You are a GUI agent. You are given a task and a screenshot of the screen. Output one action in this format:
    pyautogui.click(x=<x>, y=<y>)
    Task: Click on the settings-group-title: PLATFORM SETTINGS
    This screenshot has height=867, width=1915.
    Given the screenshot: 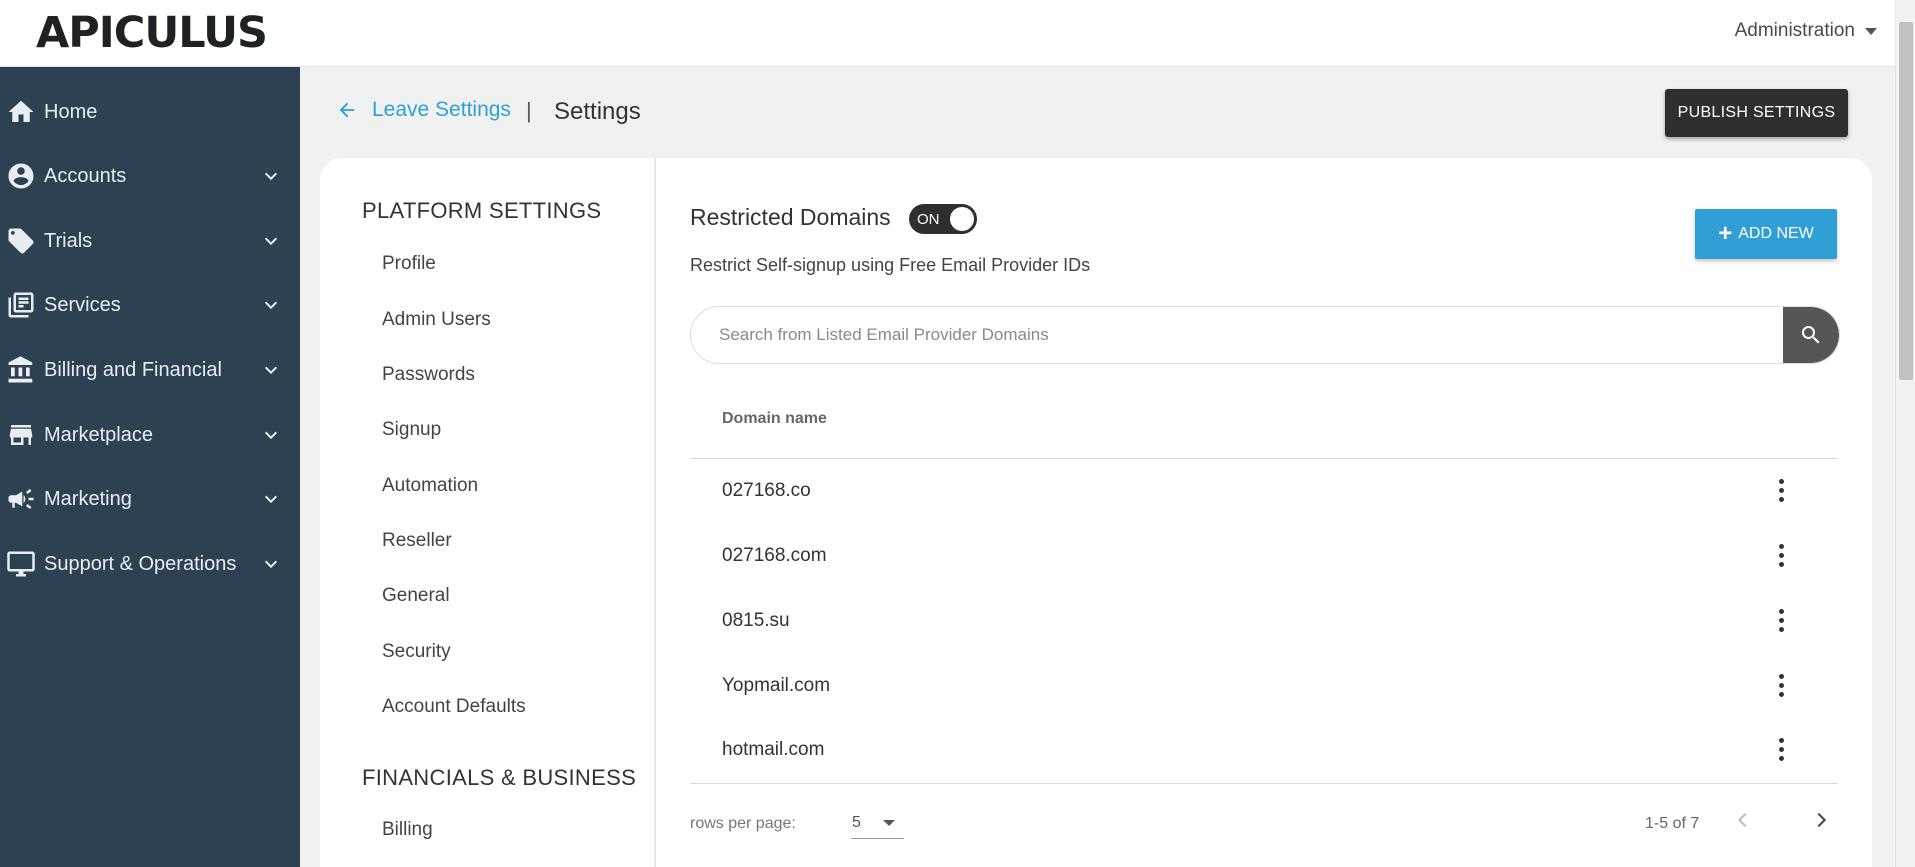 What is the action you would take?
    pyautogui.click(x=482, y=210)
    